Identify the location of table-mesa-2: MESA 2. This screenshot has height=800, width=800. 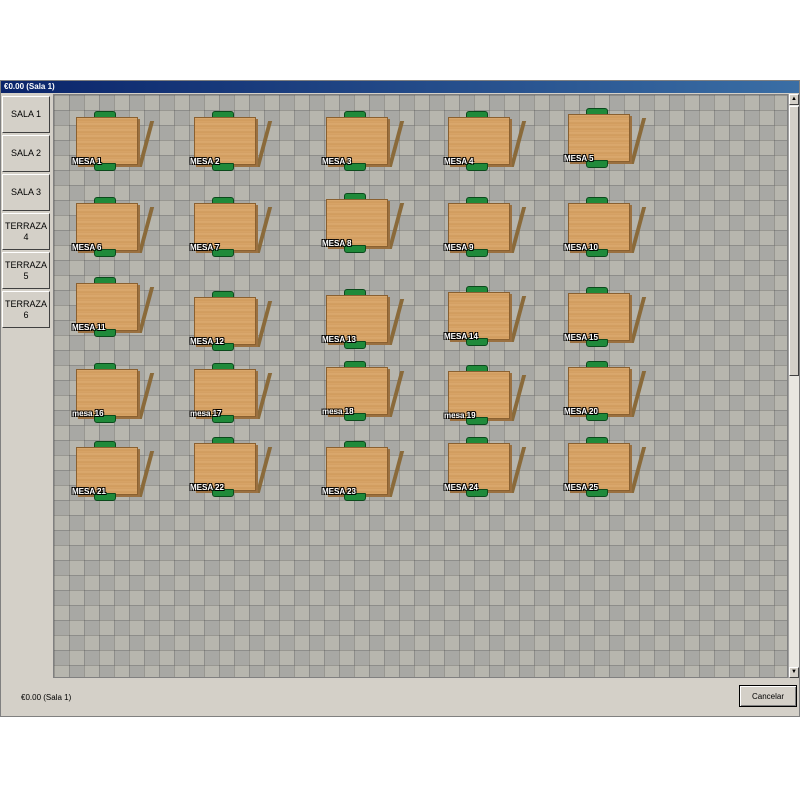
(231, 142).